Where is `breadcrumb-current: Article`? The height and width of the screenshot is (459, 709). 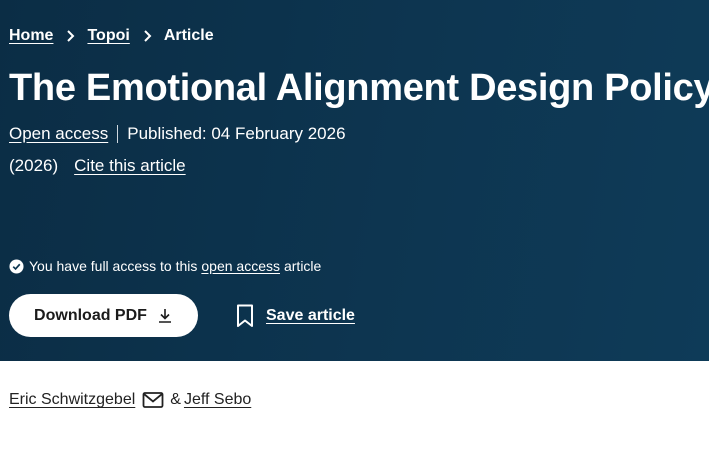
breadcrumb-current: Article is located at coordinates (188, 35).